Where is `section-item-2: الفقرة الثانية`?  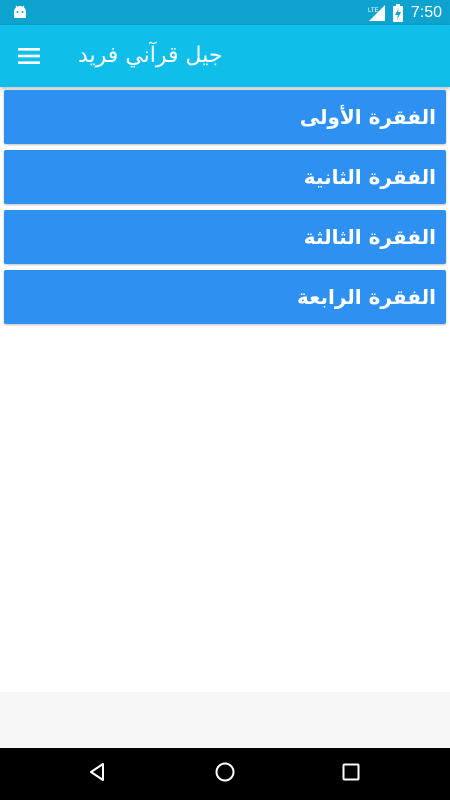
section-item-2: الفقرة الثانية is located at coordinates (225, 177).